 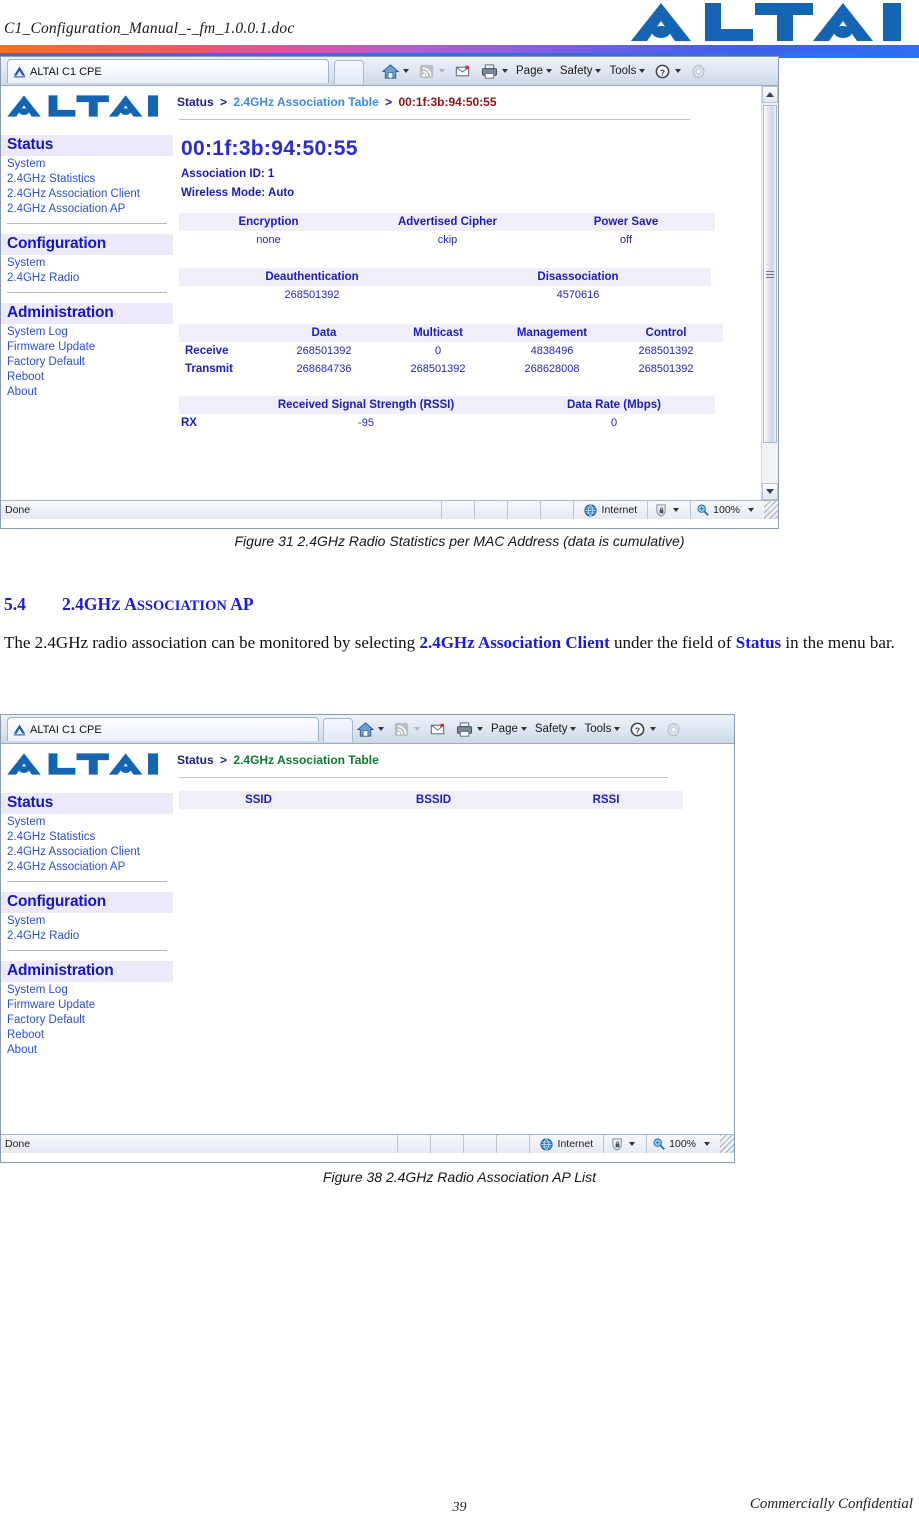 What do you see at coordinates (514, 642) in the screenshot?
I see `paragraph-link-association-client: 2.4GHz Association Client` at bounding box center [514, 642].